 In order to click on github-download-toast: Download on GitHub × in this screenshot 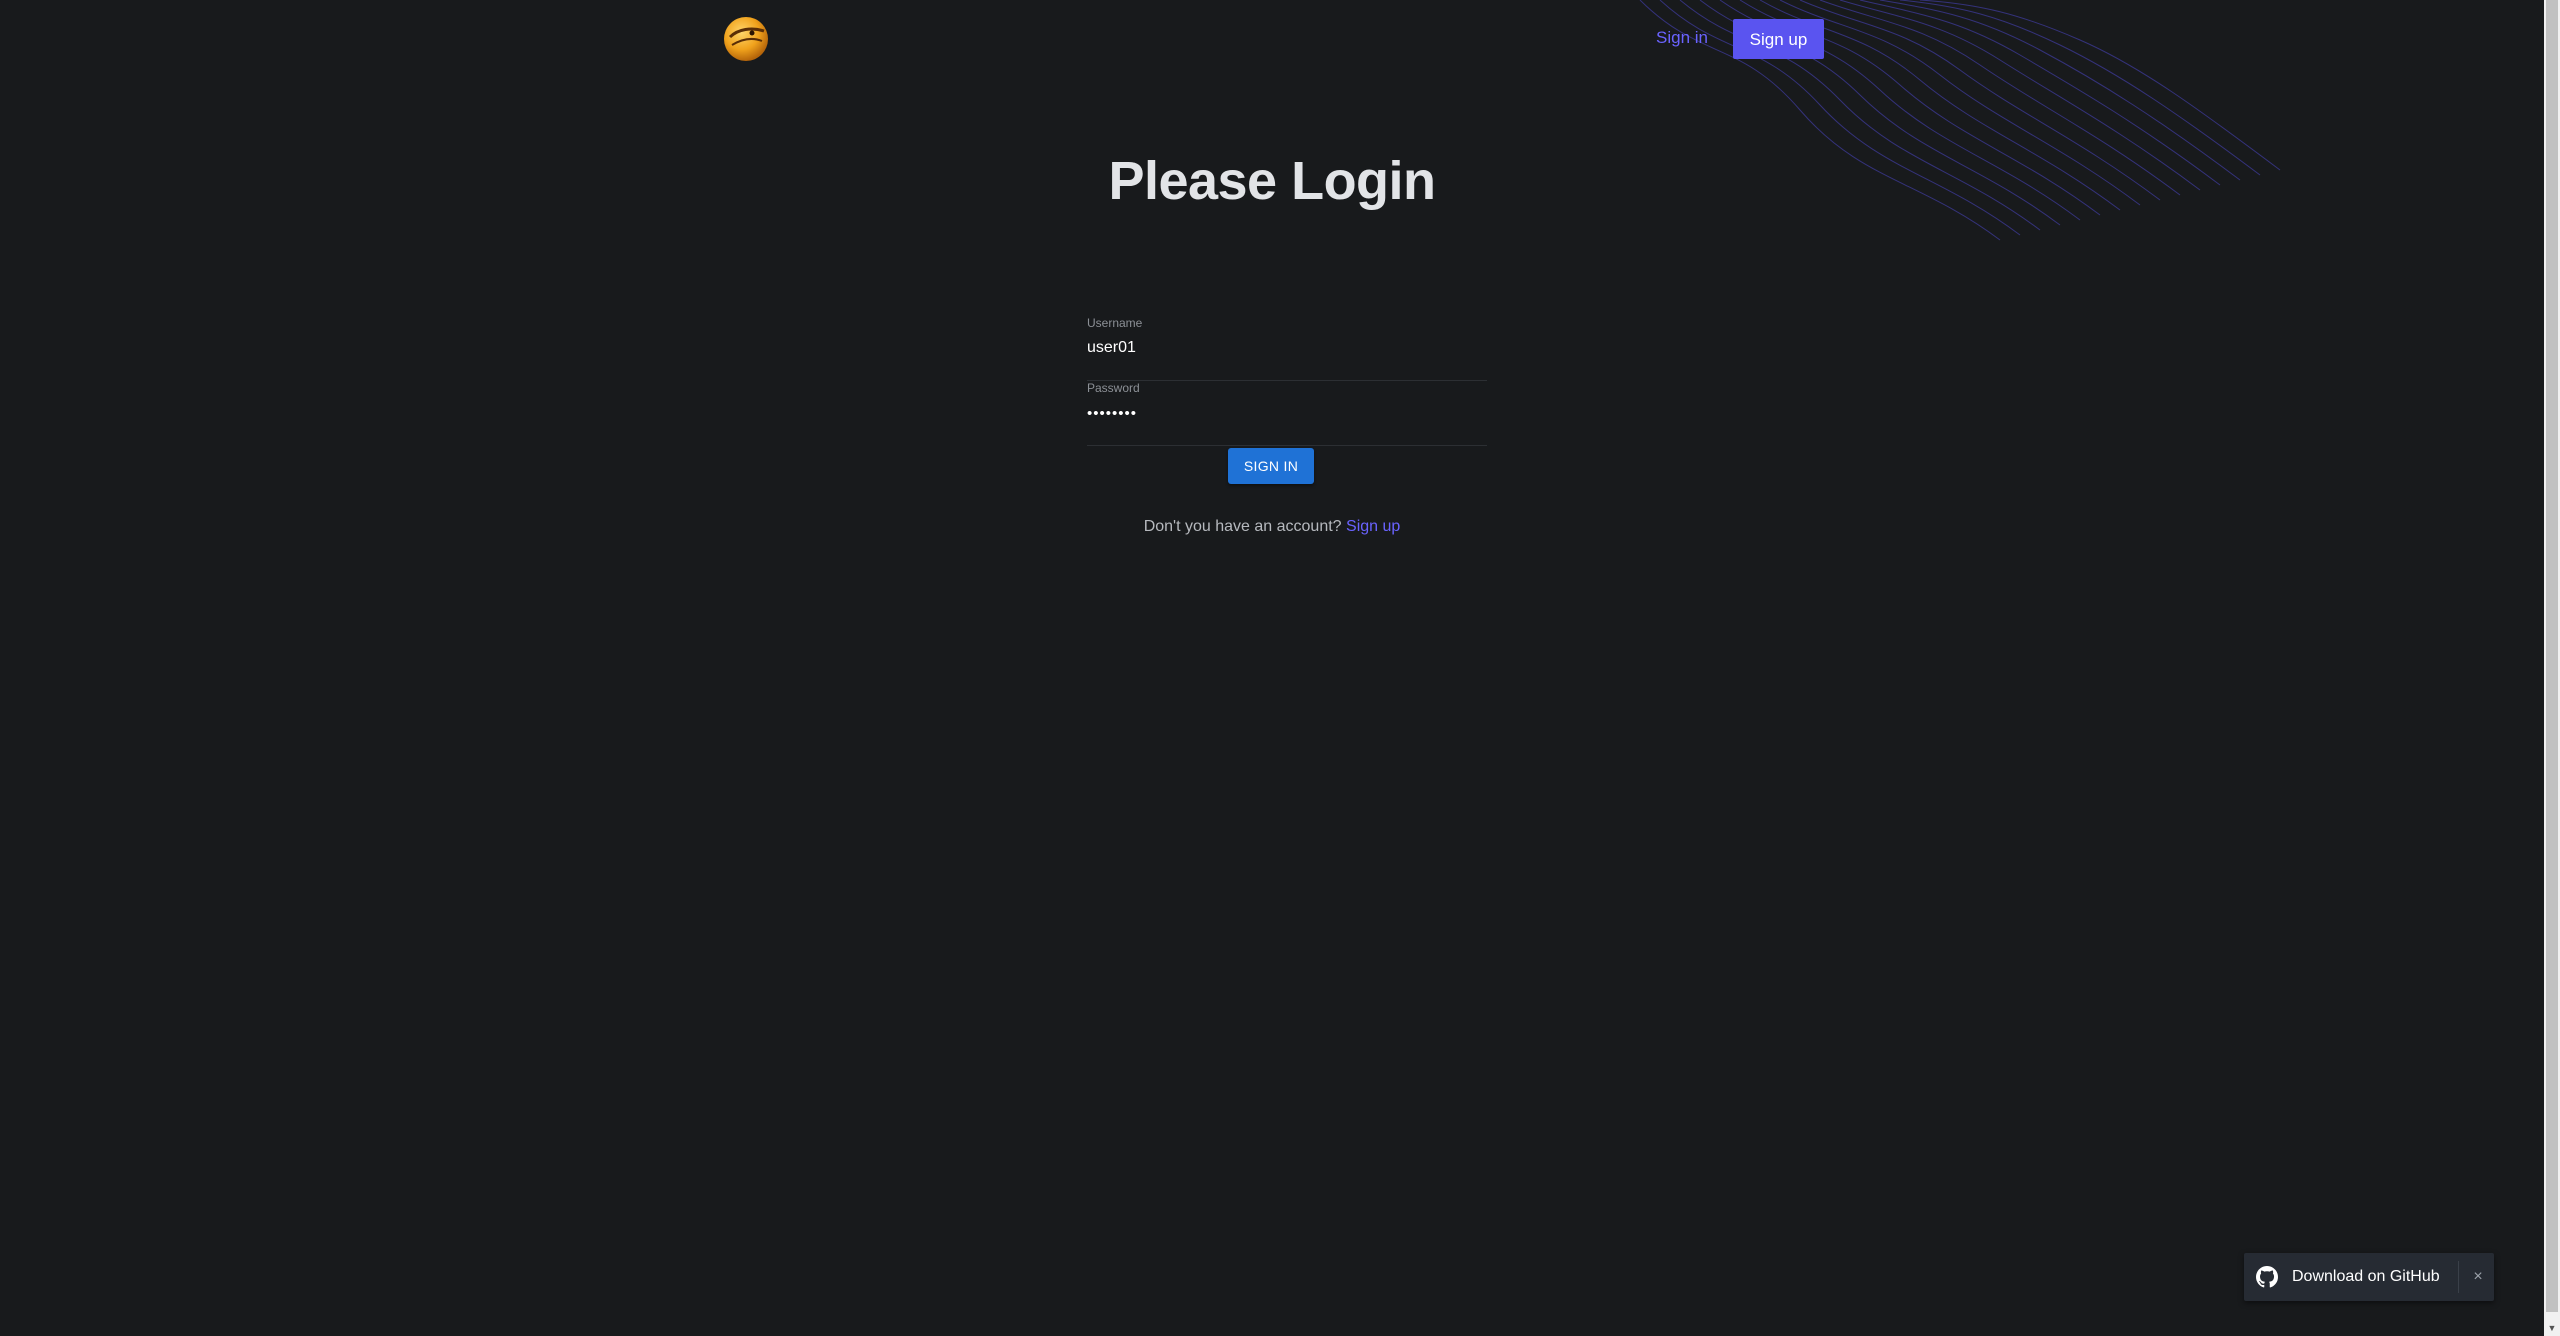, I will do `click(2369, 1277)`.